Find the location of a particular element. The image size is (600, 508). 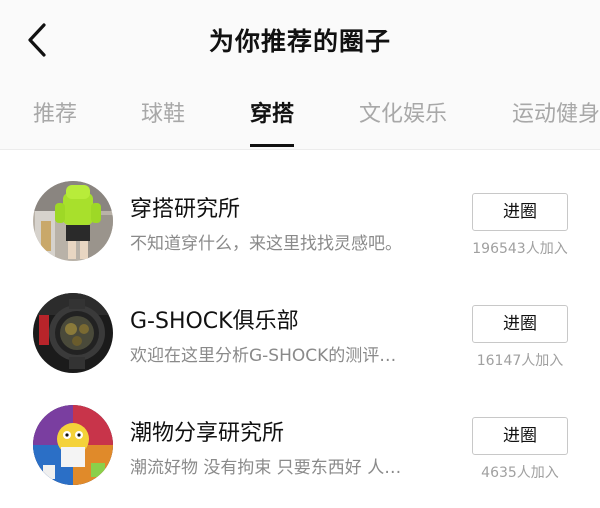

circle-name: 潮物分享研究所 is located at coordinates (207, 433).